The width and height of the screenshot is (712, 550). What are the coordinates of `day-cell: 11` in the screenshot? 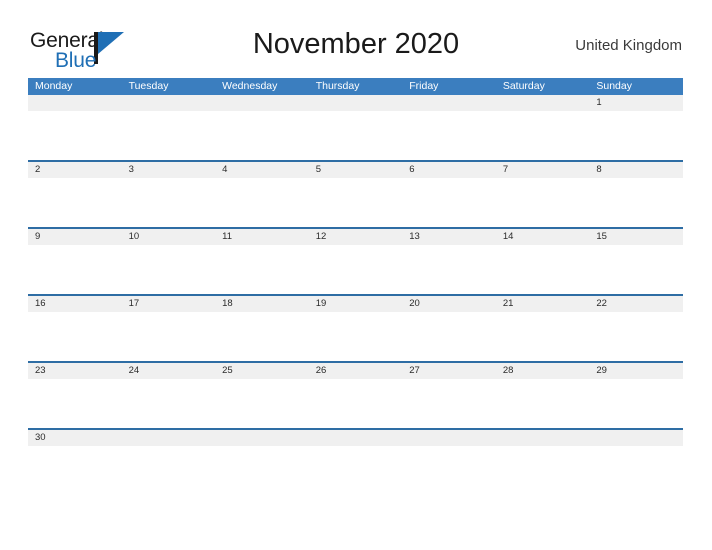 It's located at (262, 237).